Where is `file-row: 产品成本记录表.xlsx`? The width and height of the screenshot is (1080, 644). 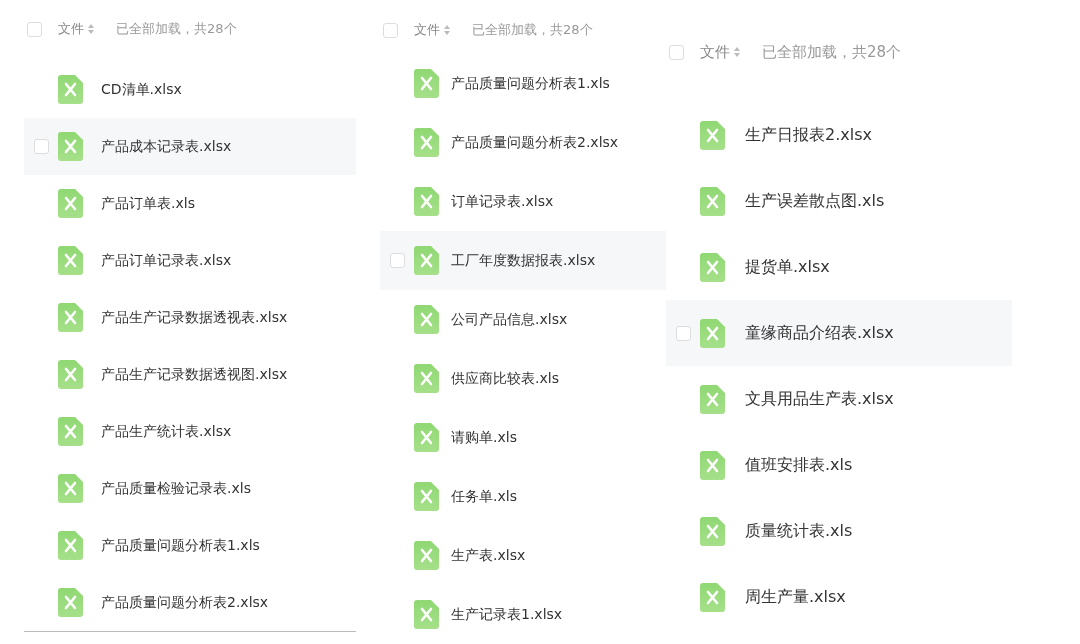 file-row: 产品成本记录表.xlsx is located at coordinates (190, 146).